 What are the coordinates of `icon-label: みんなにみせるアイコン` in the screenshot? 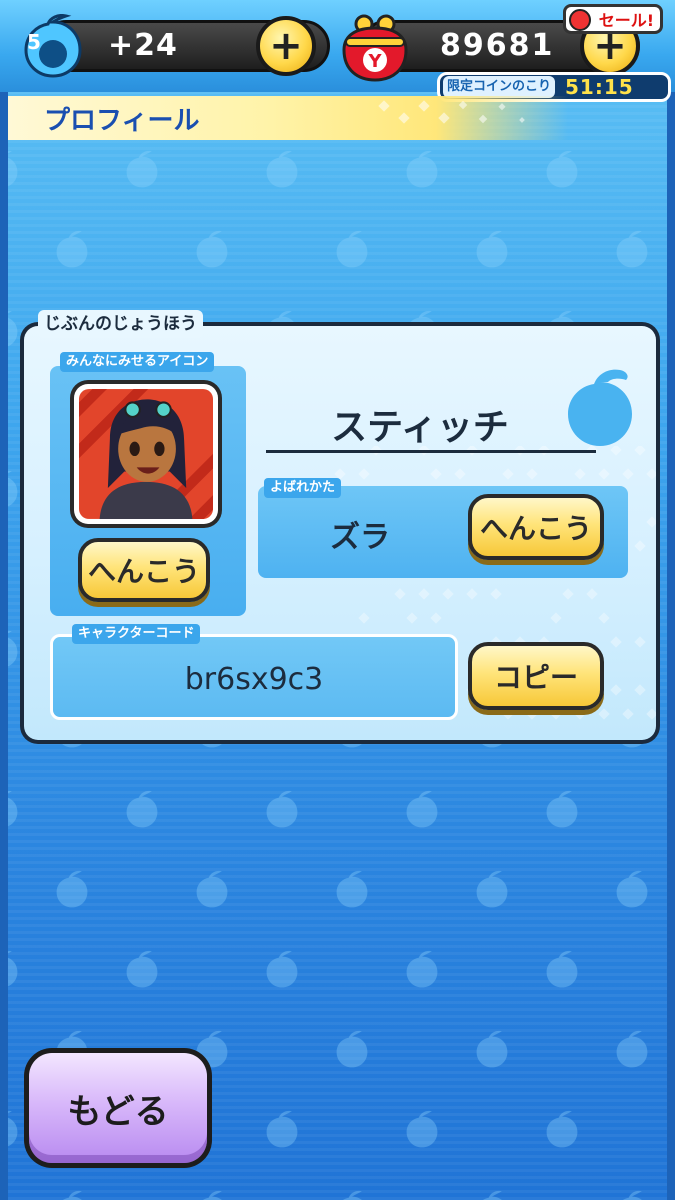 It's located at (137, 362).